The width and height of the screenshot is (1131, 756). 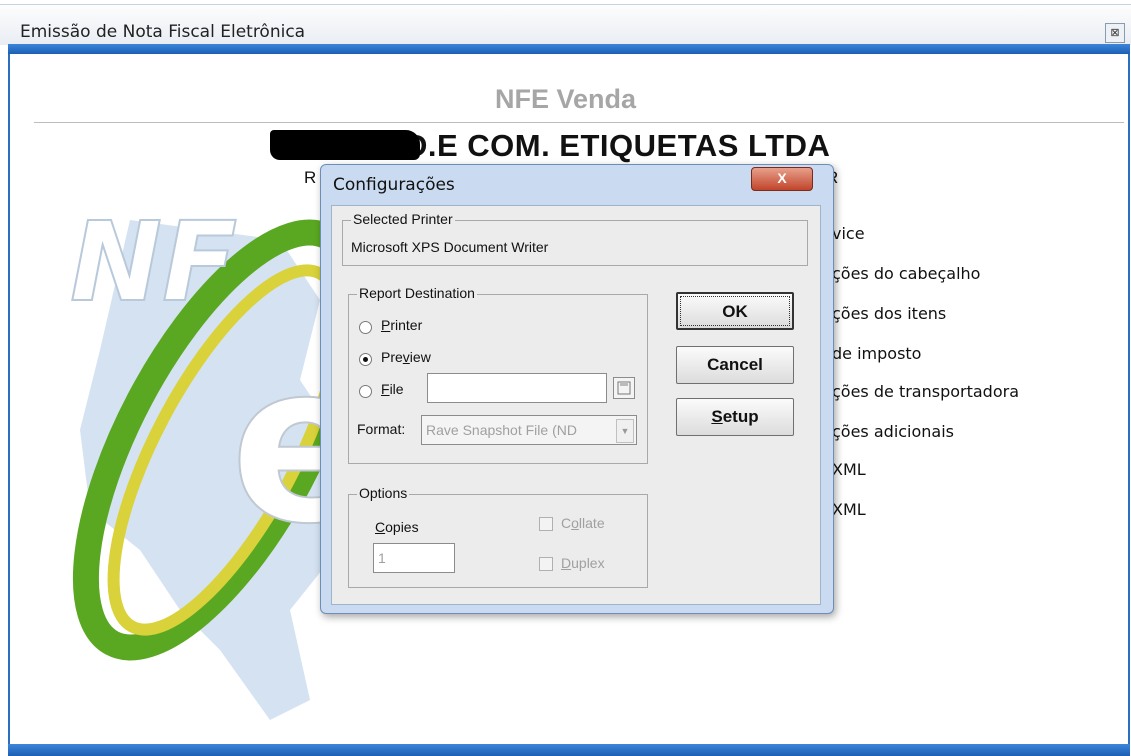 I want to click on cancel-button: Cancel, so click(x=735, y=365).